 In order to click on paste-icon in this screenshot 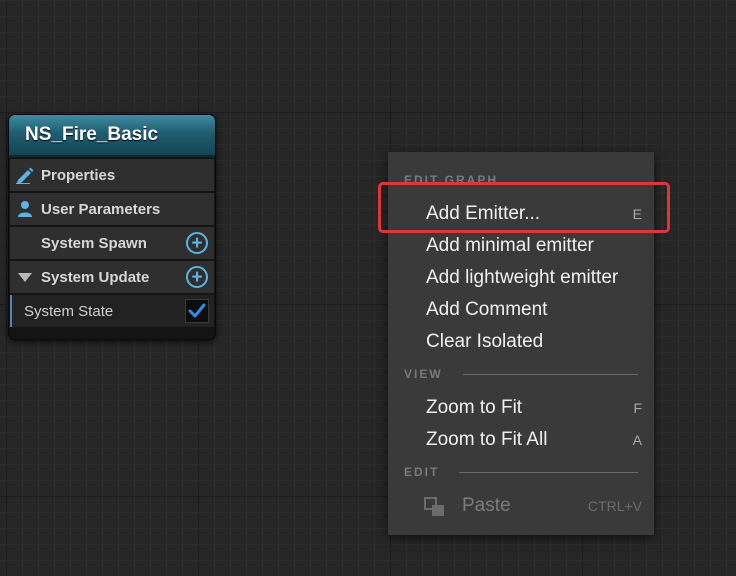, I will do `click(434, 506)`.